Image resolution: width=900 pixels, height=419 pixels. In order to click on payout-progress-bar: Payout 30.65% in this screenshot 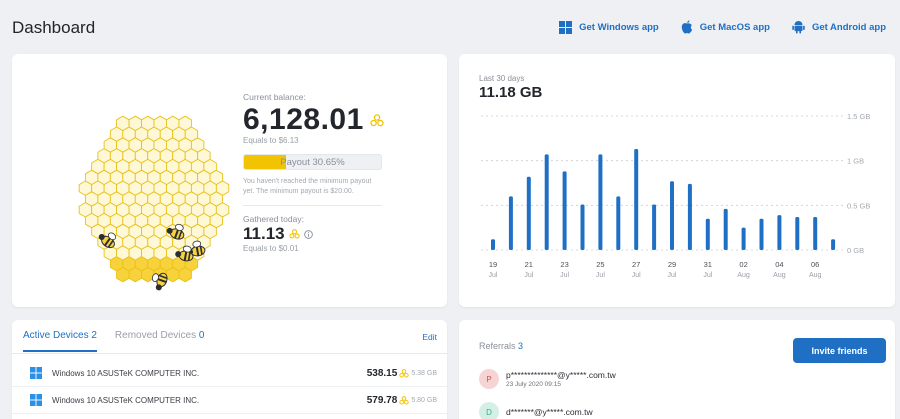, I will do `click(312, 162)`.